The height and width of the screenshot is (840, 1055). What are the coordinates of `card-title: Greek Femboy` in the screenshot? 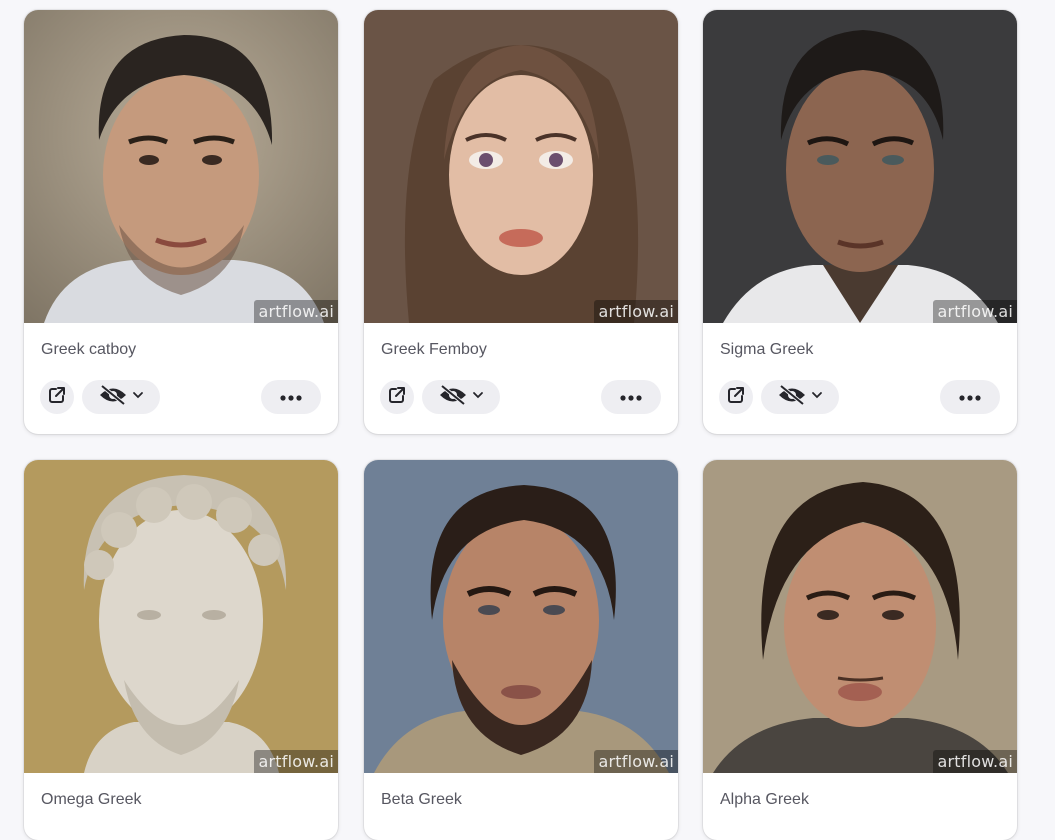 It's located at (434, 349).